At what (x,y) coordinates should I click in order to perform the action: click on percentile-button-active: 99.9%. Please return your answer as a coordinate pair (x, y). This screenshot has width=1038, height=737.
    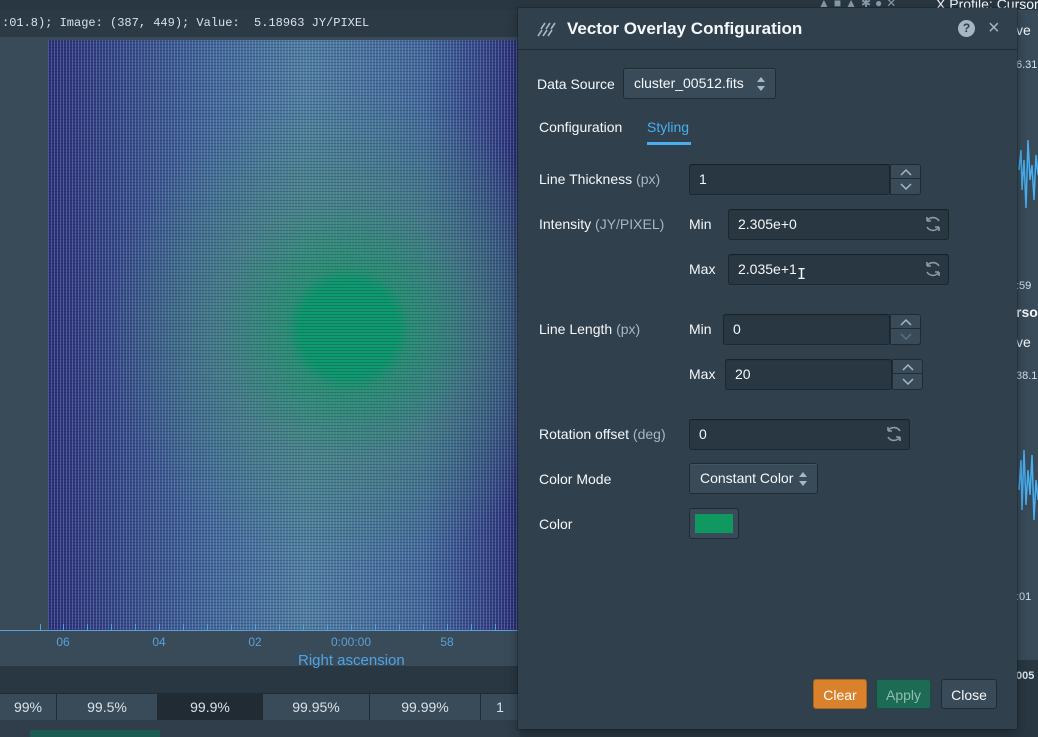
    Looking at the image, I should click on (210, 707).